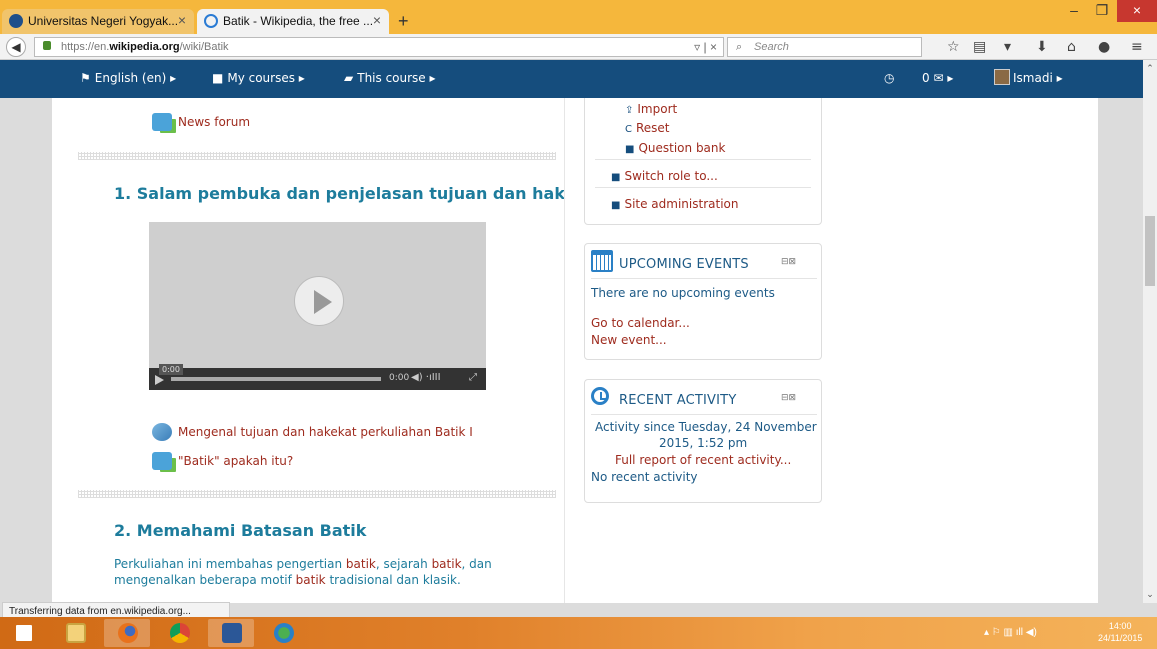 The image size is (1157, 649). Describe the element at coordinates (1150, 331) in the screenshot. I see `page-scrollbar: ⌃ ⌄` at that location.